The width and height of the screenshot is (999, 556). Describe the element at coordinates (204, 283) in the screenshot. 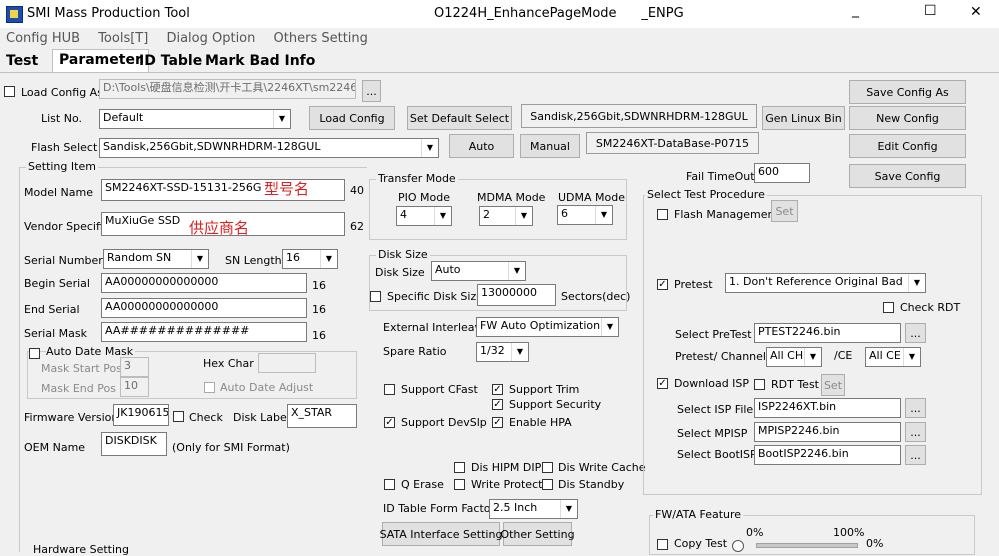

I see `begin-serial-input: AA00000000000000` at that location.